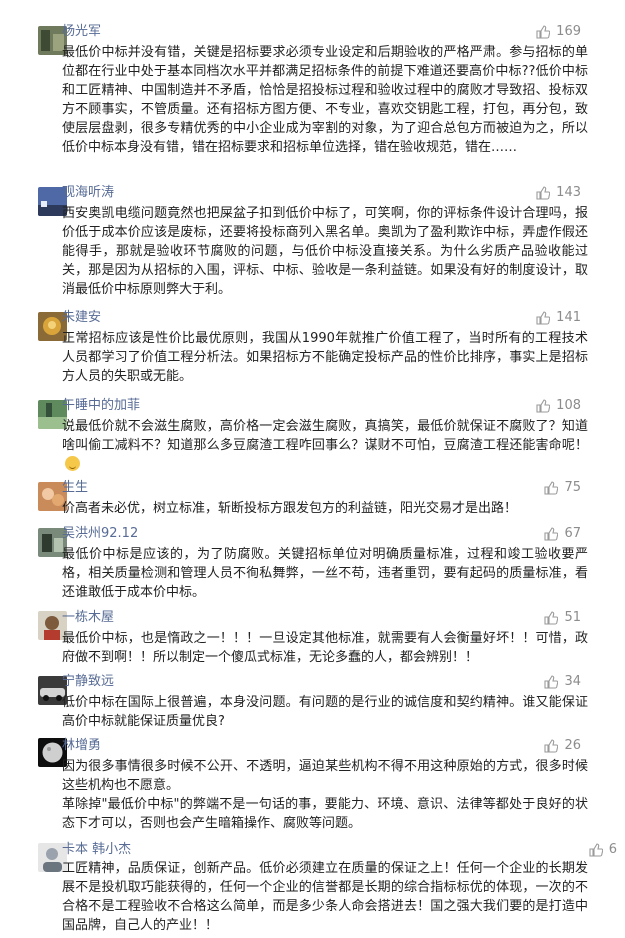 This screenshot has height=938, width=625. Describe the element at coordinates (88, 682) in the screenshot. I see `username: 宁静致远` at that location.